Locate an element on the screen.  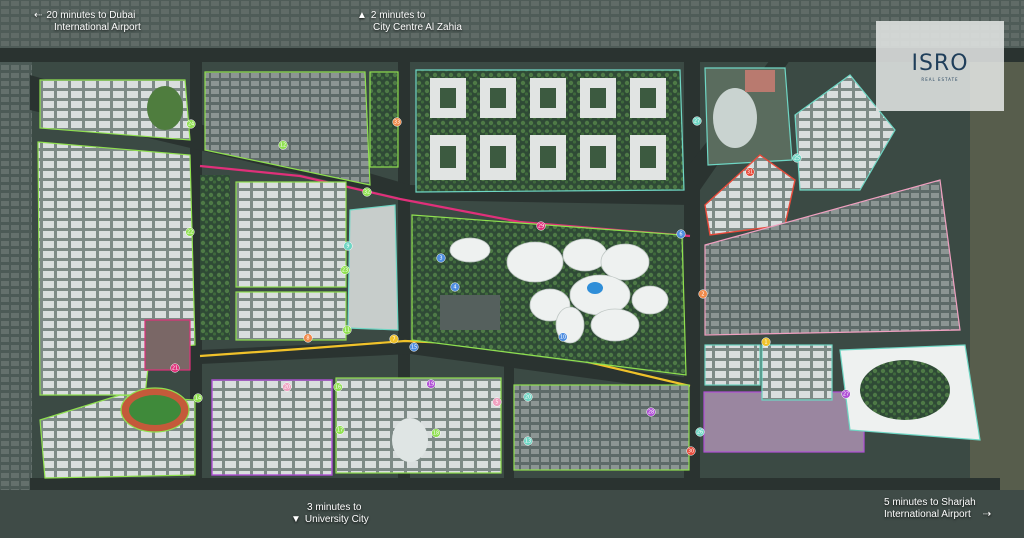
plot-marker-number: 15 is located at coordinates (414, 347).